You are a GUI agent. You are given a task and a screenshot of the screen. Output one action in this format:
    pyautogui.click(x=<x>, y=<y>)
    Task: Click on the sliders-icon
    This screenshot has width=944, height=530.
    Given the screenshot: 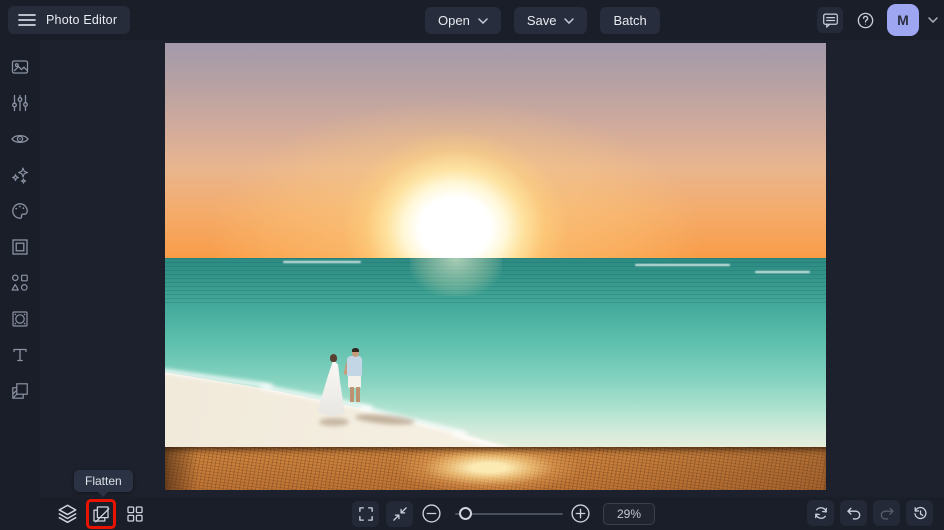 What is the action you would take?
    pyautogui.click(x=20, y=103)
    